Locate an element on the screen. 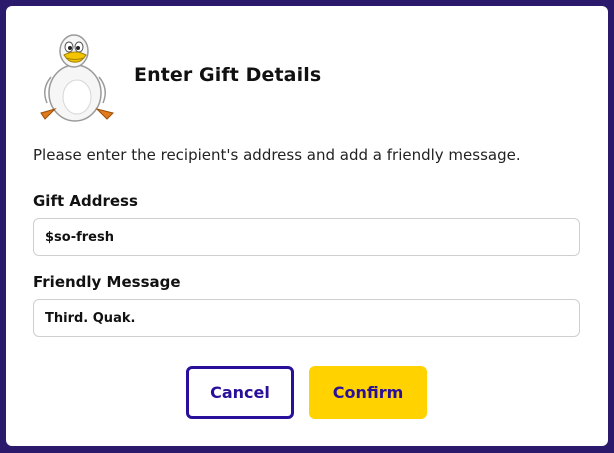 This screenshot has height=453, width=614. gift-address-input is located at coordinates (306, 237).